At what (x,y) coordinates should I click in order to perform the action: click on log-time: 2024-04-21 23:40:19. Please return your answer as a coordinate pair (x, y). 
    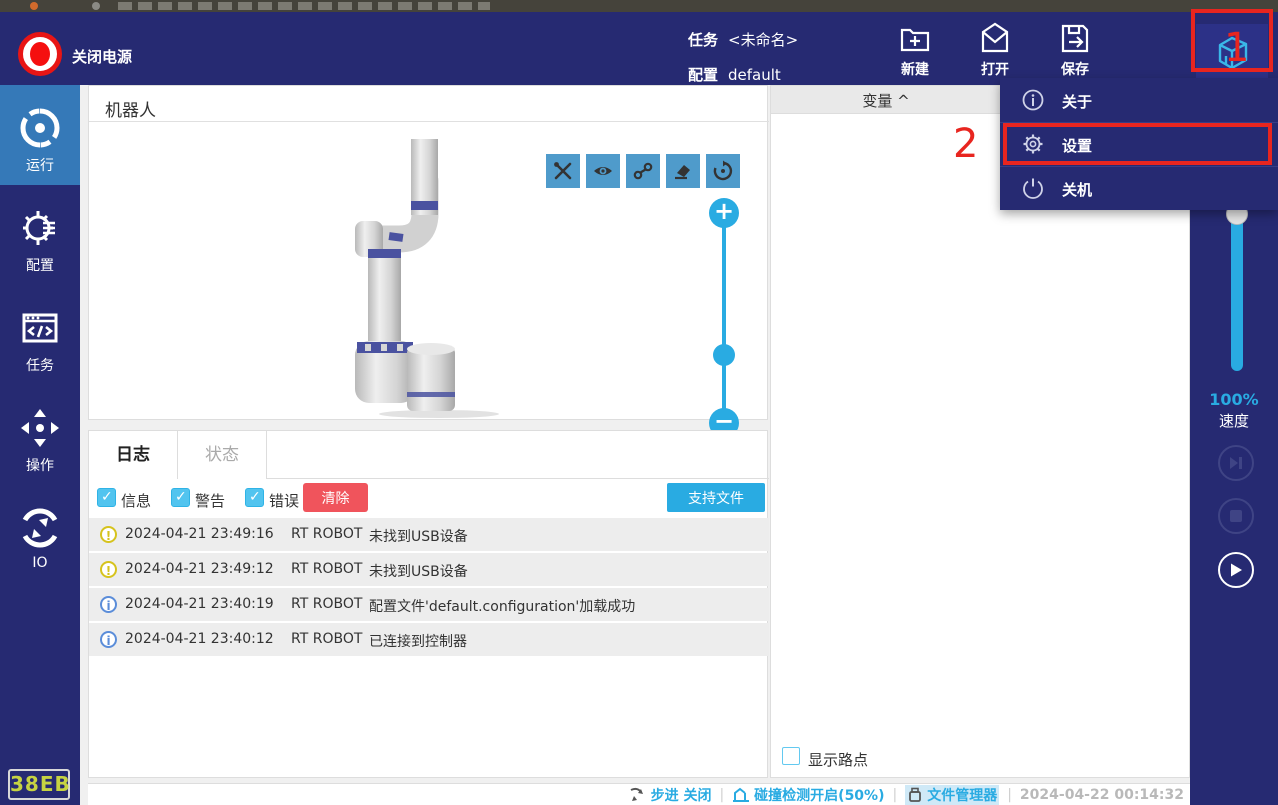
    Looking at the image, I should click on (199, 604).